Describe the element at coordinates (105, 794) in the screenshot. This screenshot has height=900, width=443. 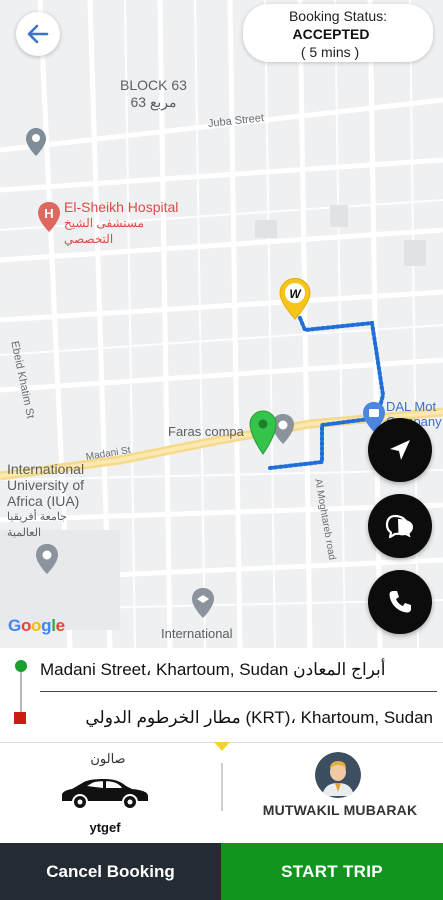
I see `car-icon` at that location.